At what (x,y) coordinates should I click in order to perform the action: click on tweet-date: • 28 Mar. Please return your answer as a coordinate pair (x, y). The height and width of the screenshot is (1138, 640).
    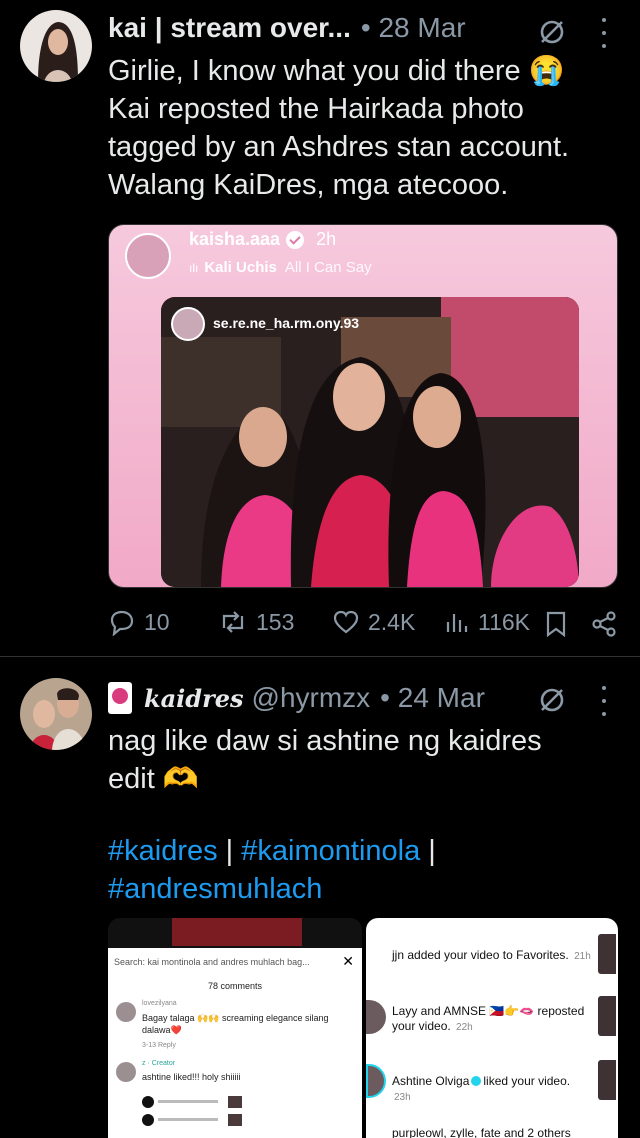
    Looking at the image, I should click on (413, 28).